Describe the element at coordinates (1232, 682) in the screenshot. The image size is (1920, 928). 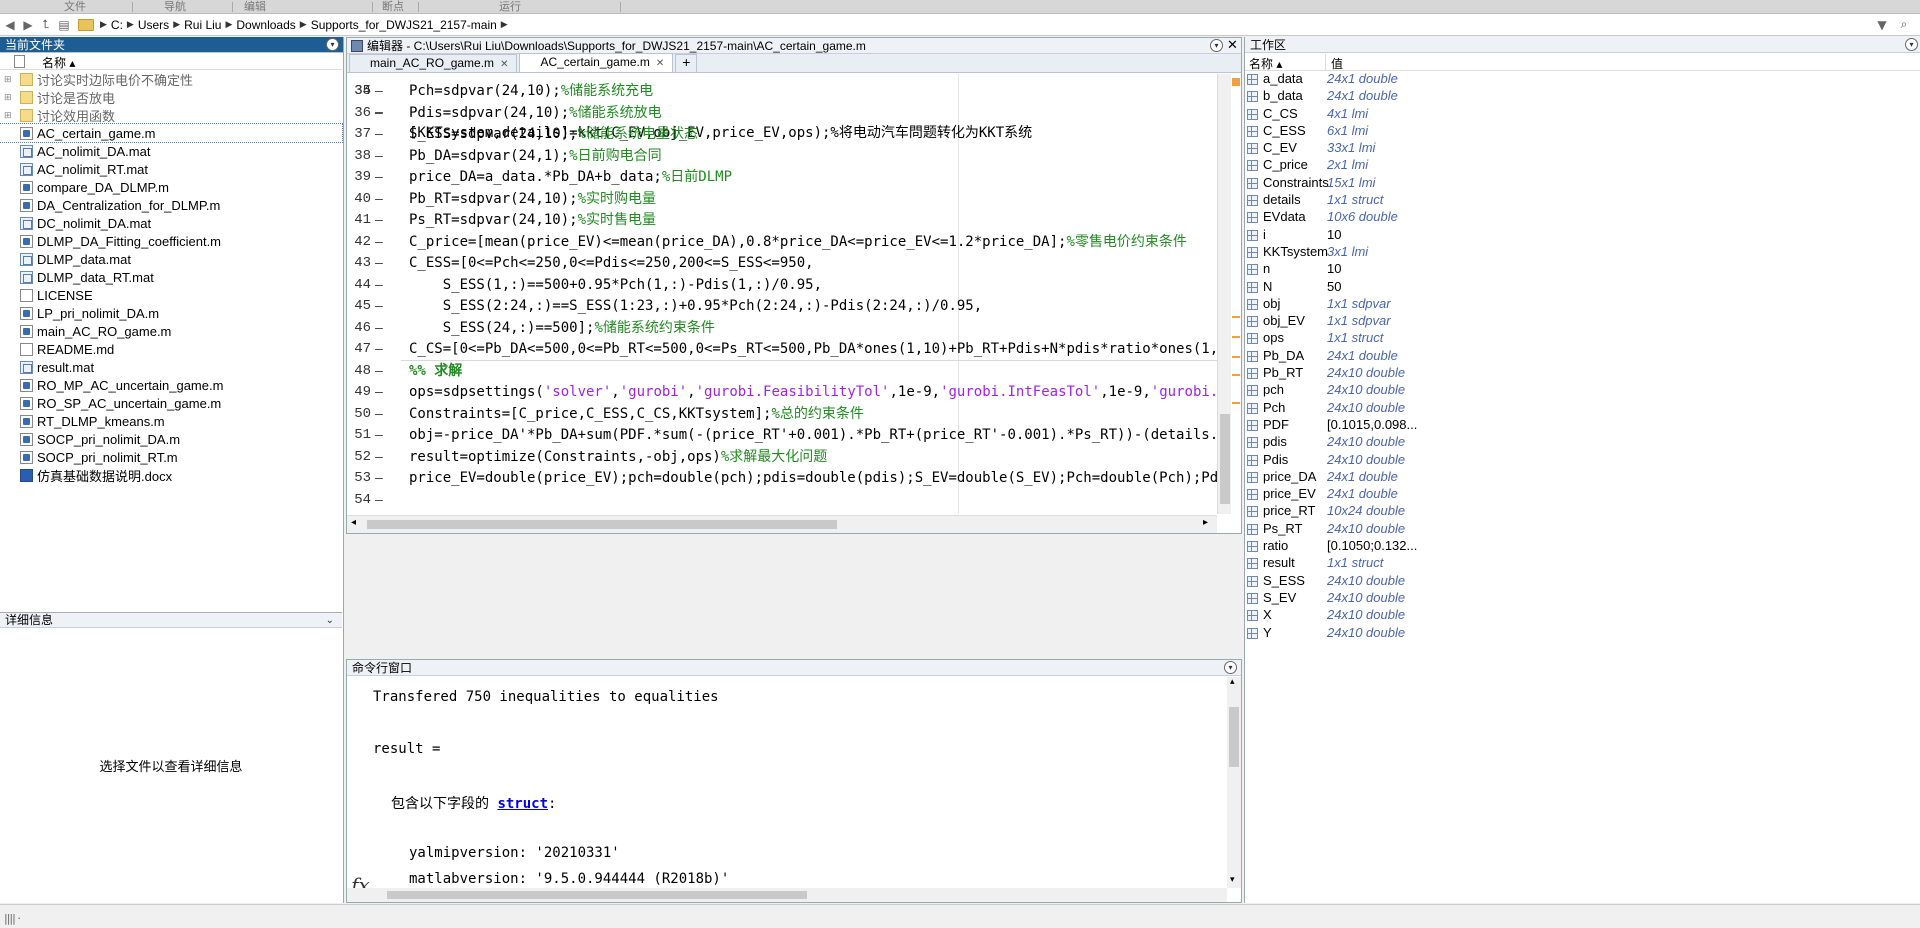
I see `scroll-up-icon: ▴` at that location.